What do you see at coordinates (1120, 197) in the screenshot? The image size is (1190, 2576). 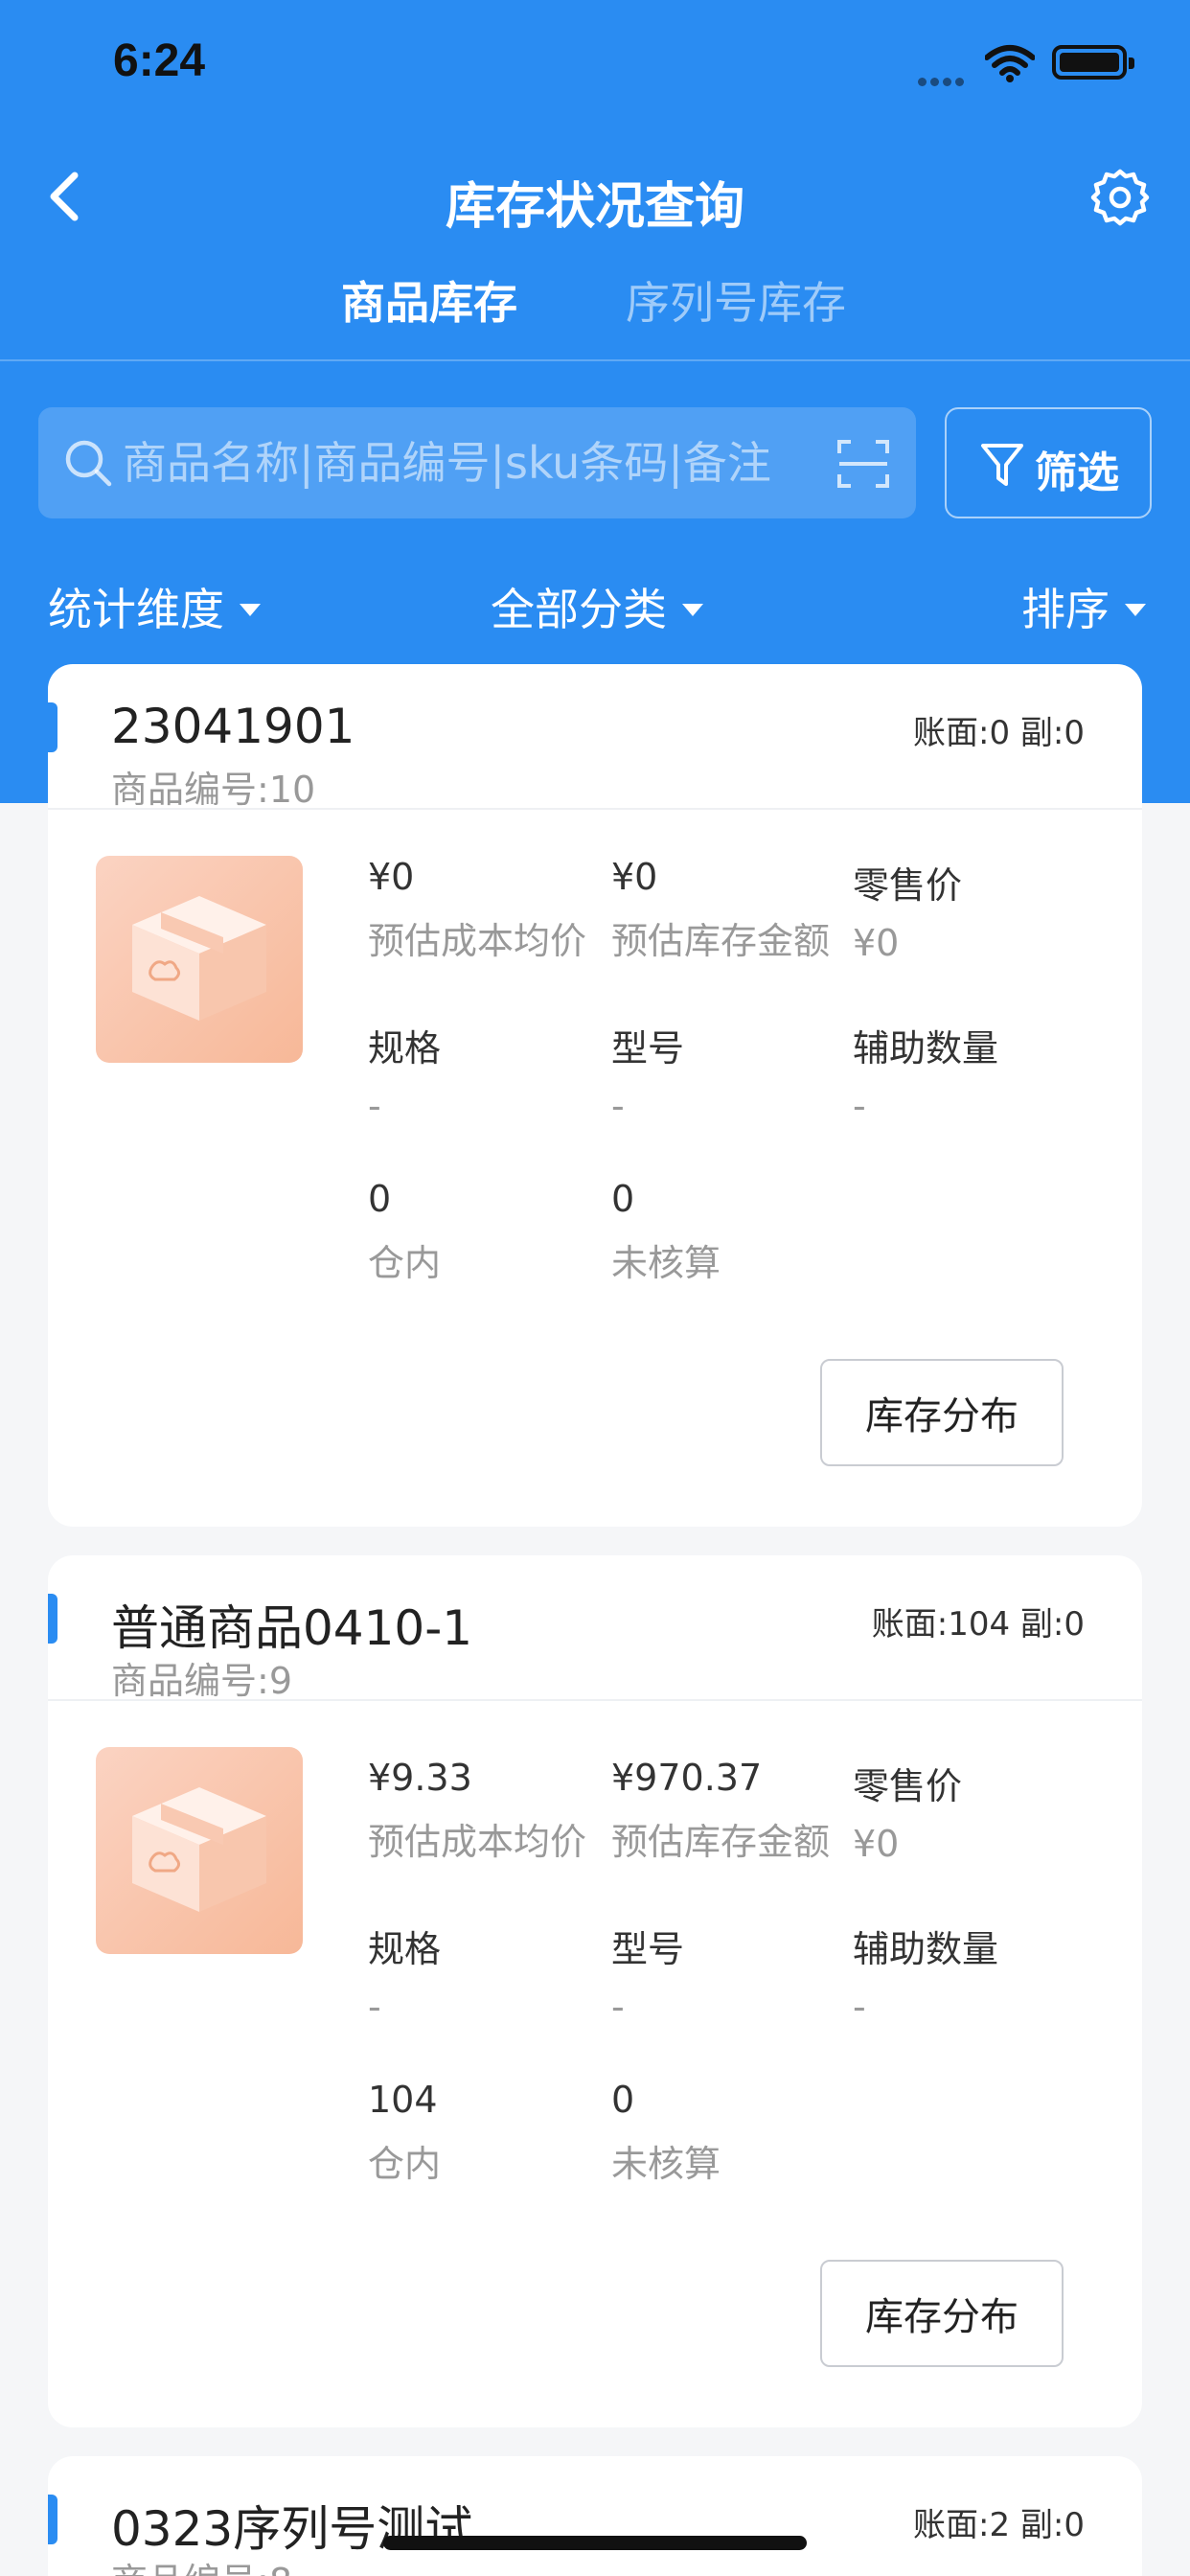 I see `gear-icon` at bounding box center [1120, 197].